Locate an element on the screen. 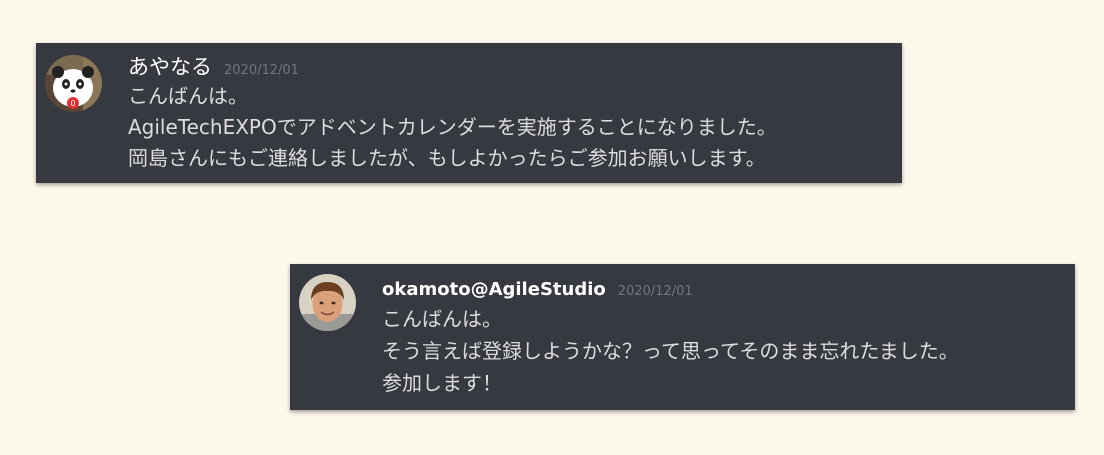 The image size is (1104, 455). message-text-line: そう言えば登録しようかな？って思ってそのまま忘れたました。 is located at coordinates (670, 351).